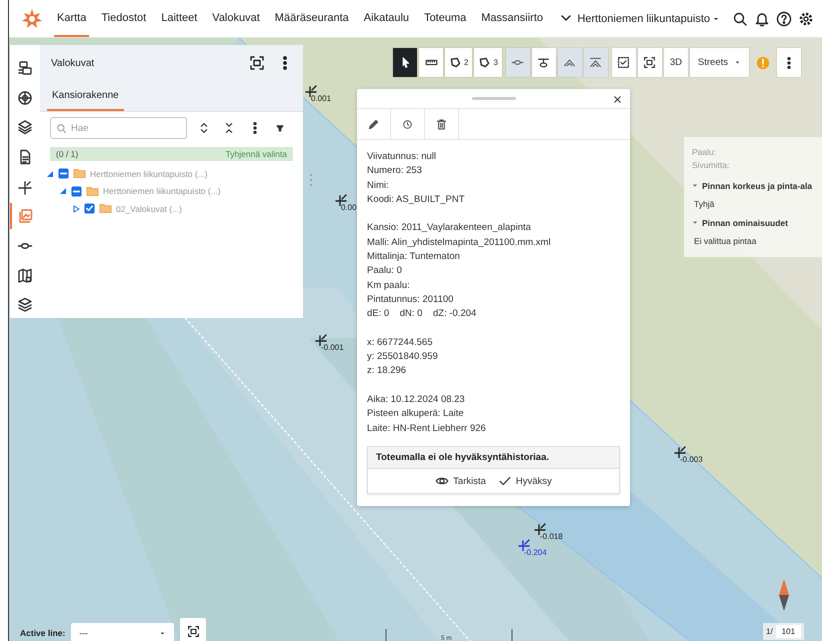  What do you see at coordinates (784, 18) in the screenshot?
I see `help-icon` at bounding box center [784, 18].